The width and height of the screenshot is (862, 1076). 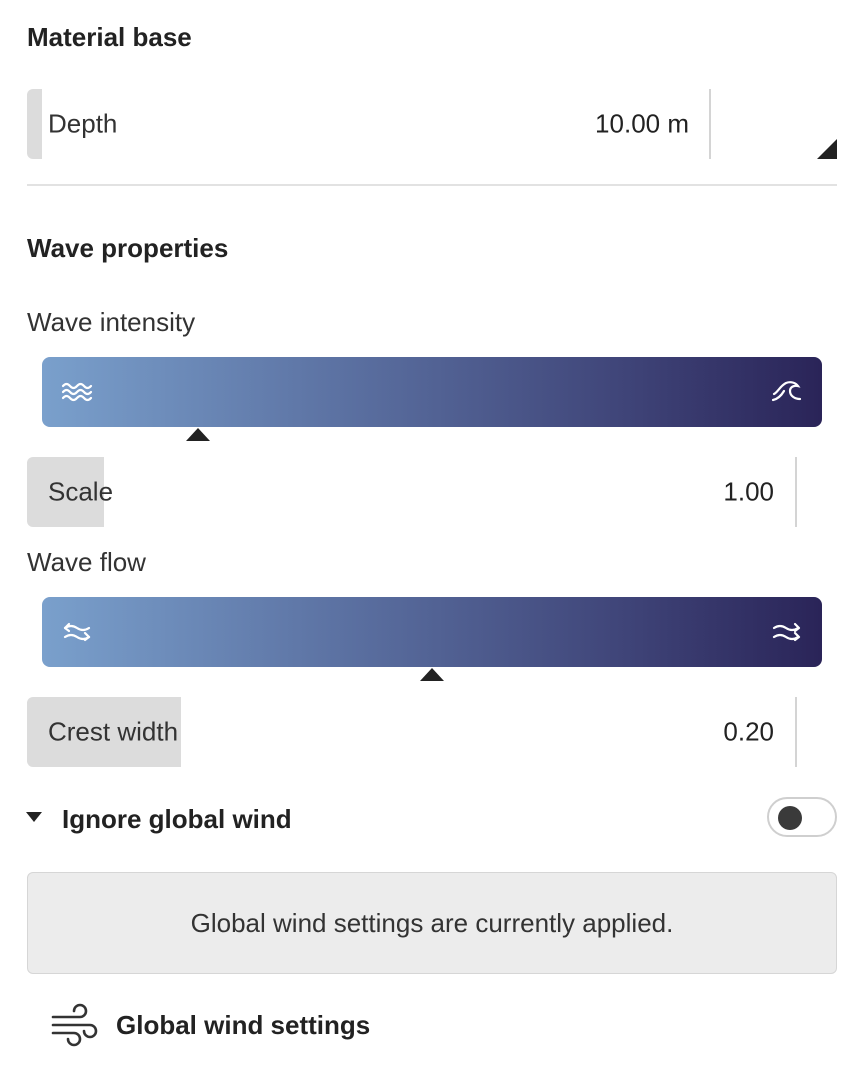 What do you see at coordinates (786, 391) in the screenshot?
I see `breaking-wave-icon` at bounding box center [786, 391].